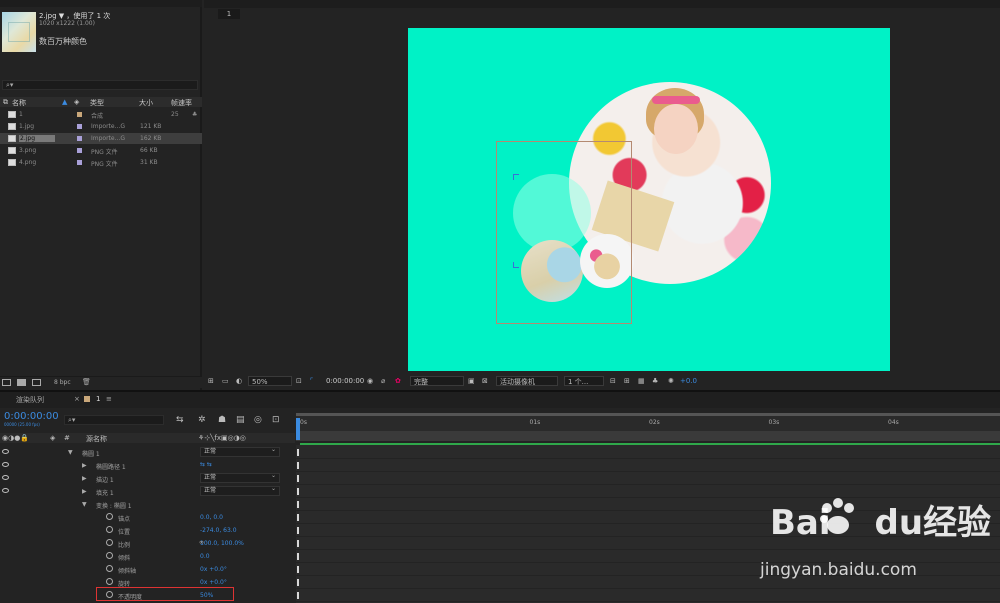  Describe the element at coordinates (206, 464) in the screenshot. I see `path-direction-icon: ⇆ ⇆` at that location.